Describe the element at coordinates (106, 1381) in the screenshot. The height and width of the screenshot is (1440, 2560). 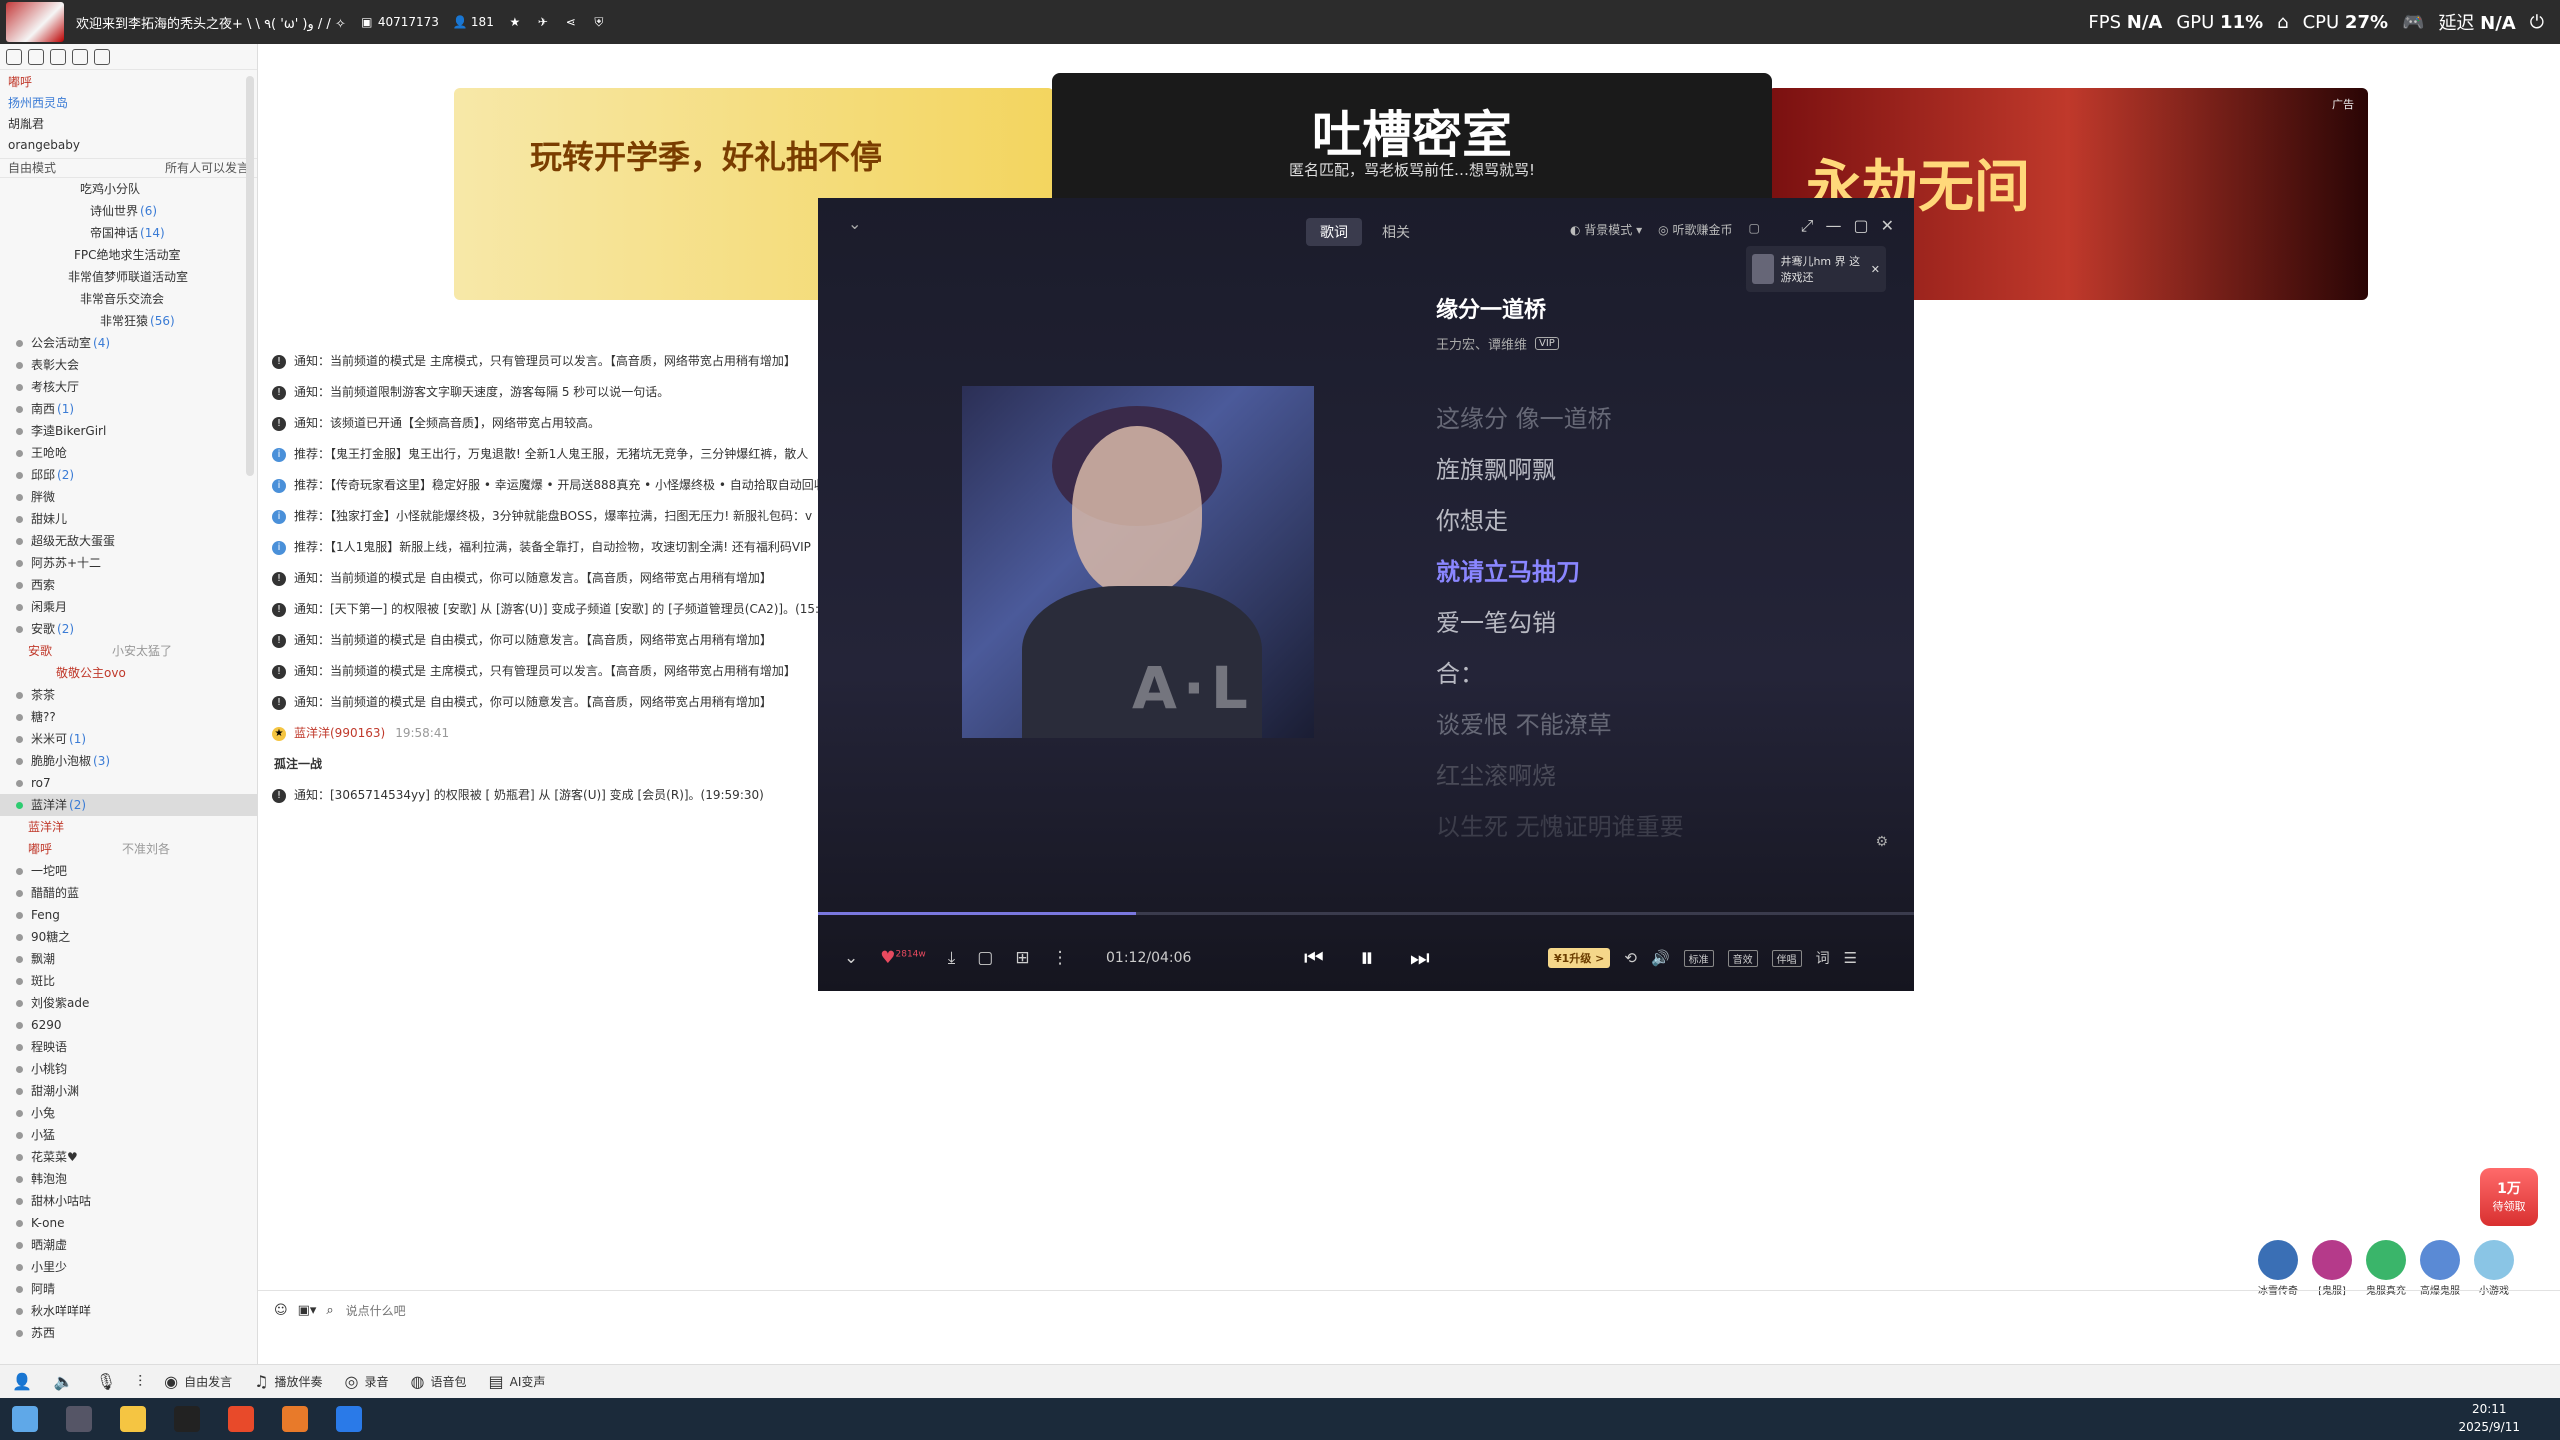
I see `mic-icon: 🎙` at that location.